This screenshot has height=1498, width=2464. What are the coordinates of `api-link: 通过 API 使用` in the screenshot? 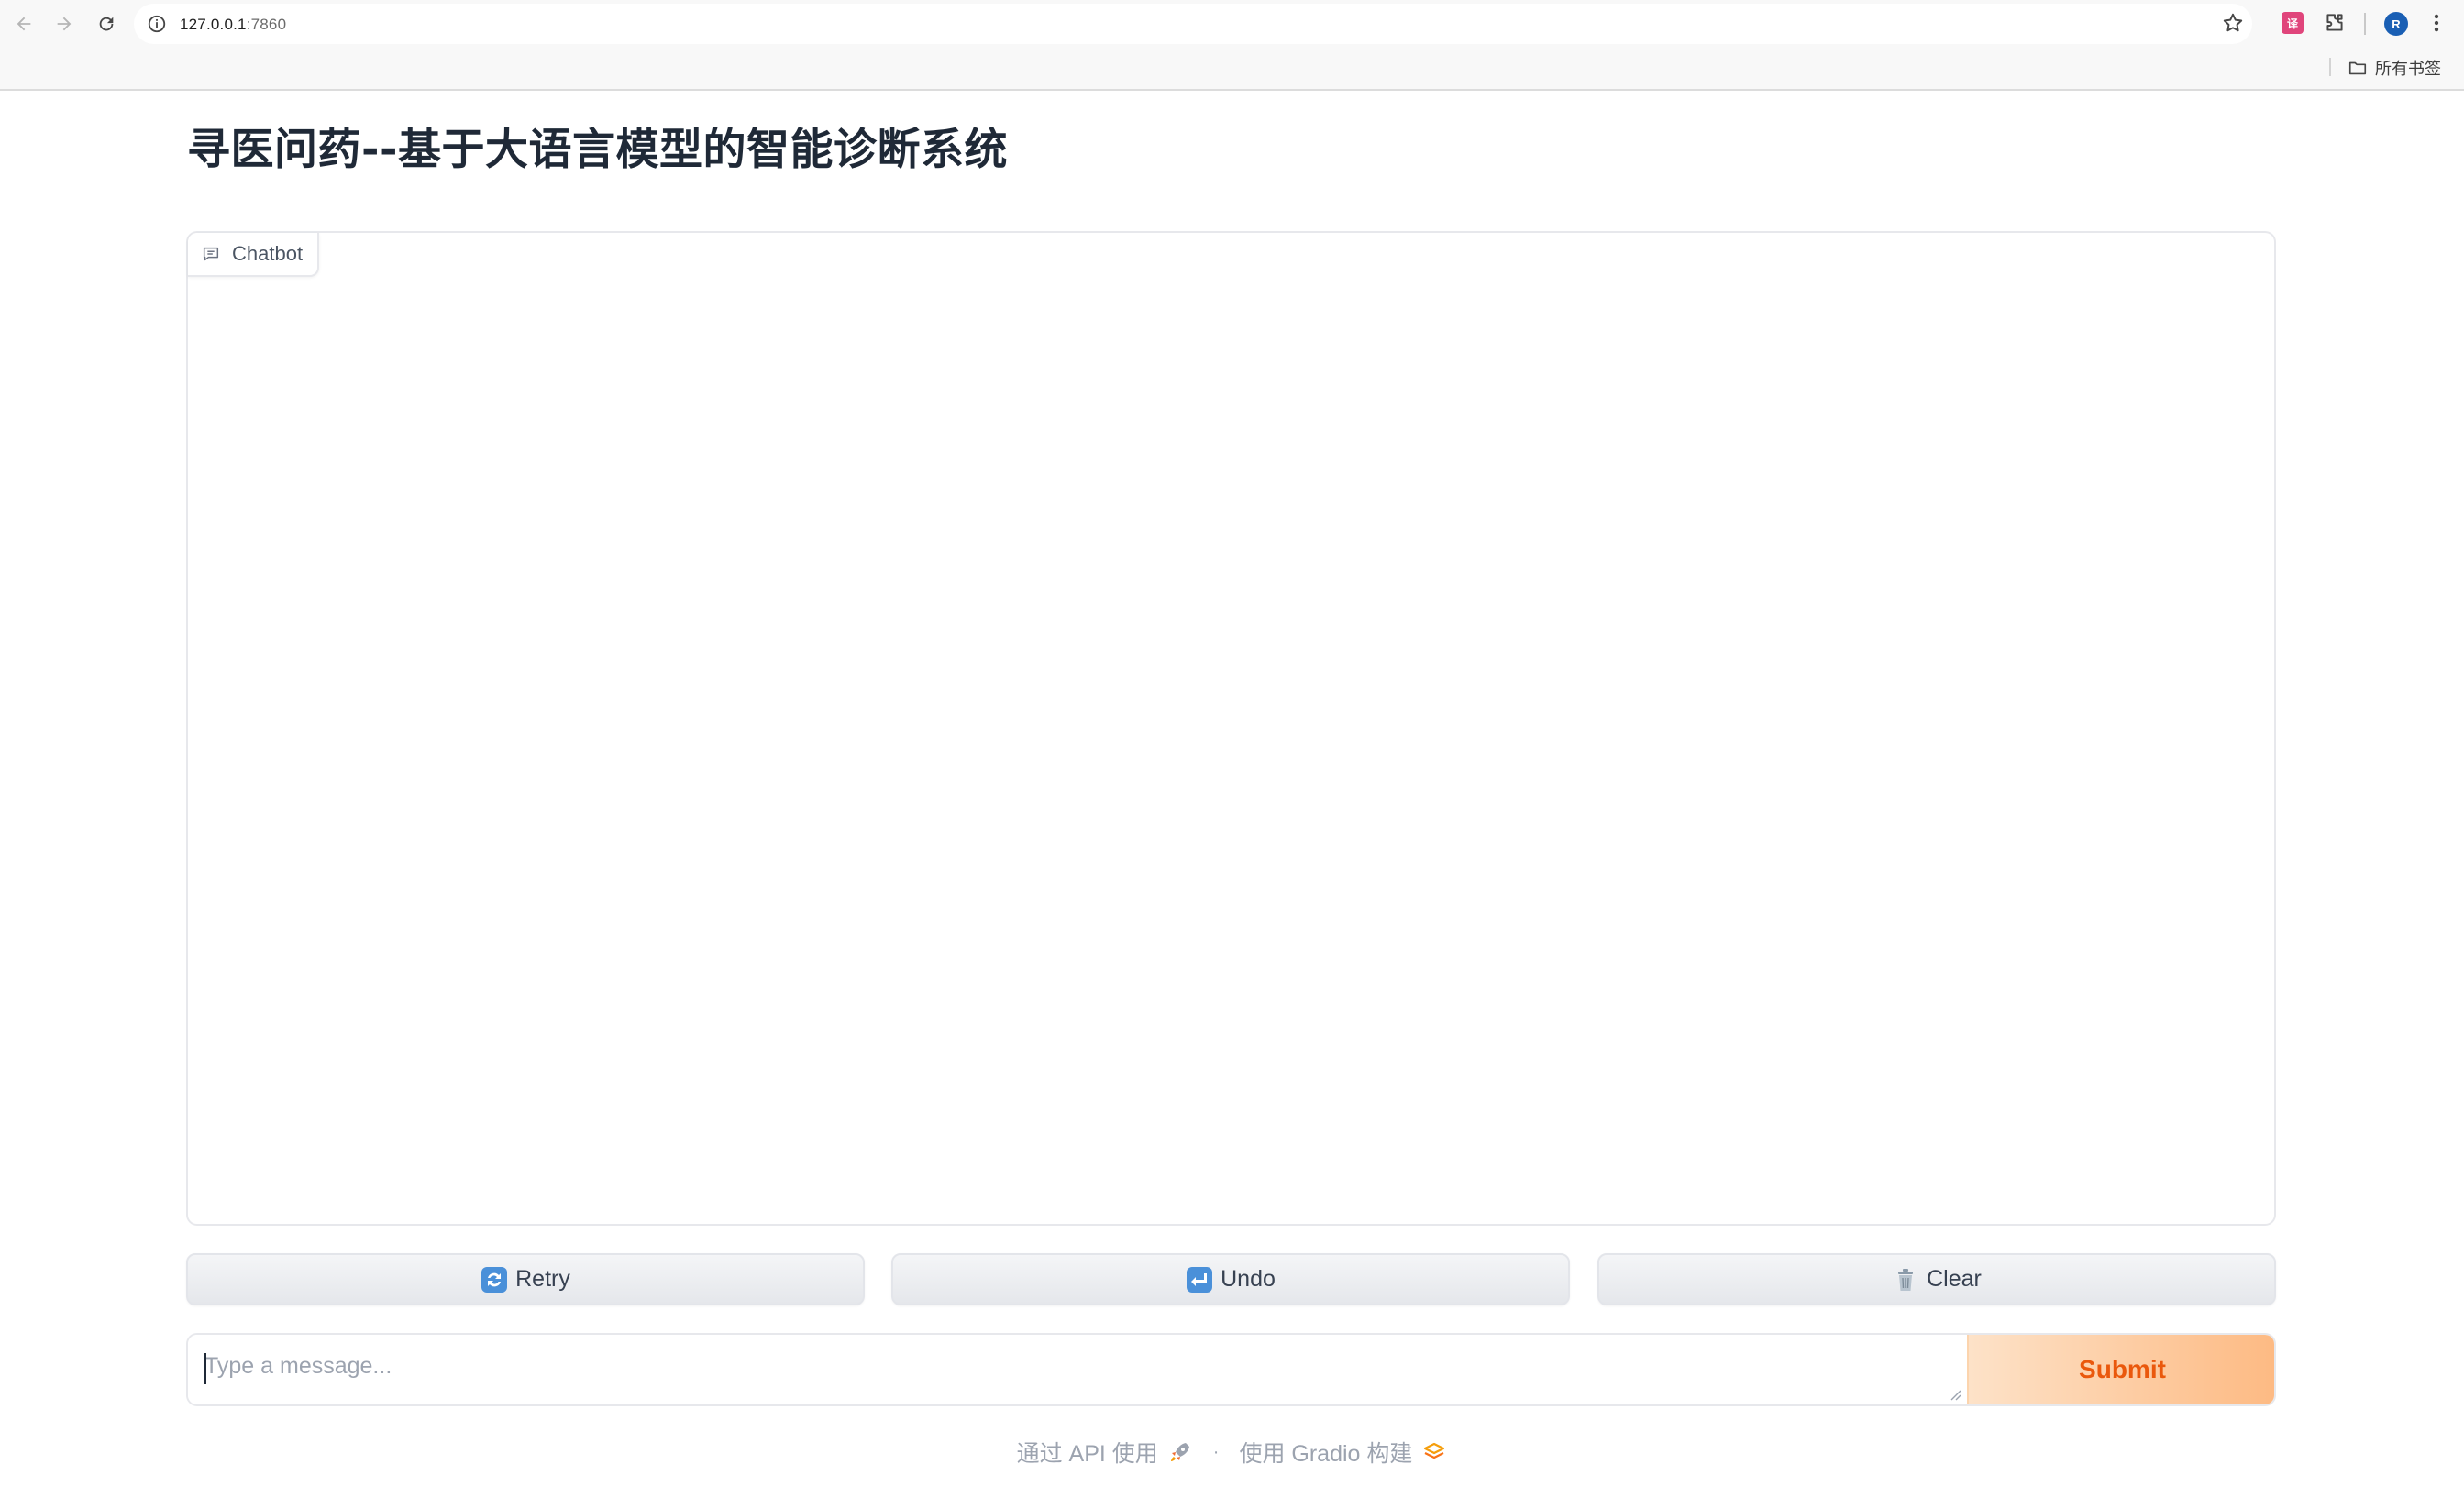 It's located at (1105, 1452).